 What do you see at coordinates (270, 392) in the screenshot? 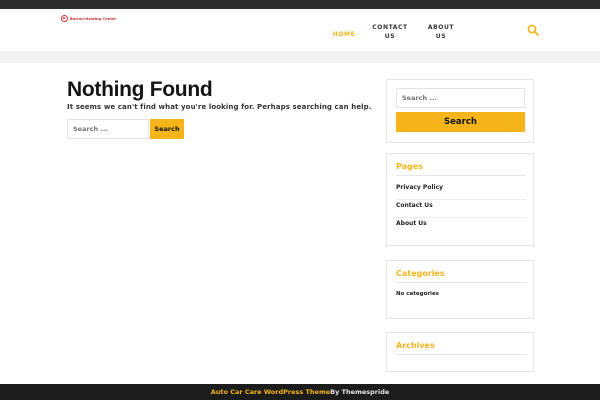
I see `footer-theme-link: Auto Car Care WordPress Theme` at bounding box center [270, 392].